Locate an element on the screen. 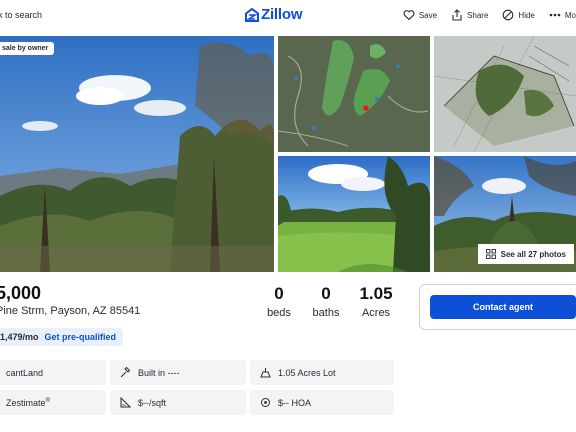 This screenshot has width=576, height=432. beds-value: 0 is located at coordinates (279, 293).